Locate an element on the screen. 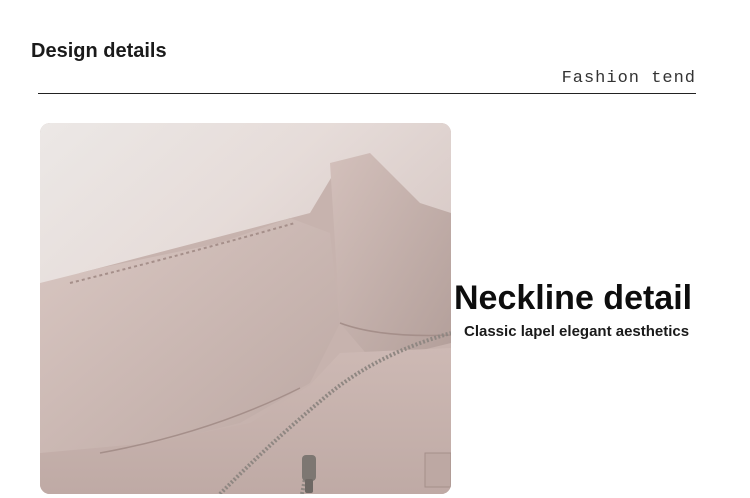 The image size is (750, 498). section-title: Design details is located at coordinates (99, 51).